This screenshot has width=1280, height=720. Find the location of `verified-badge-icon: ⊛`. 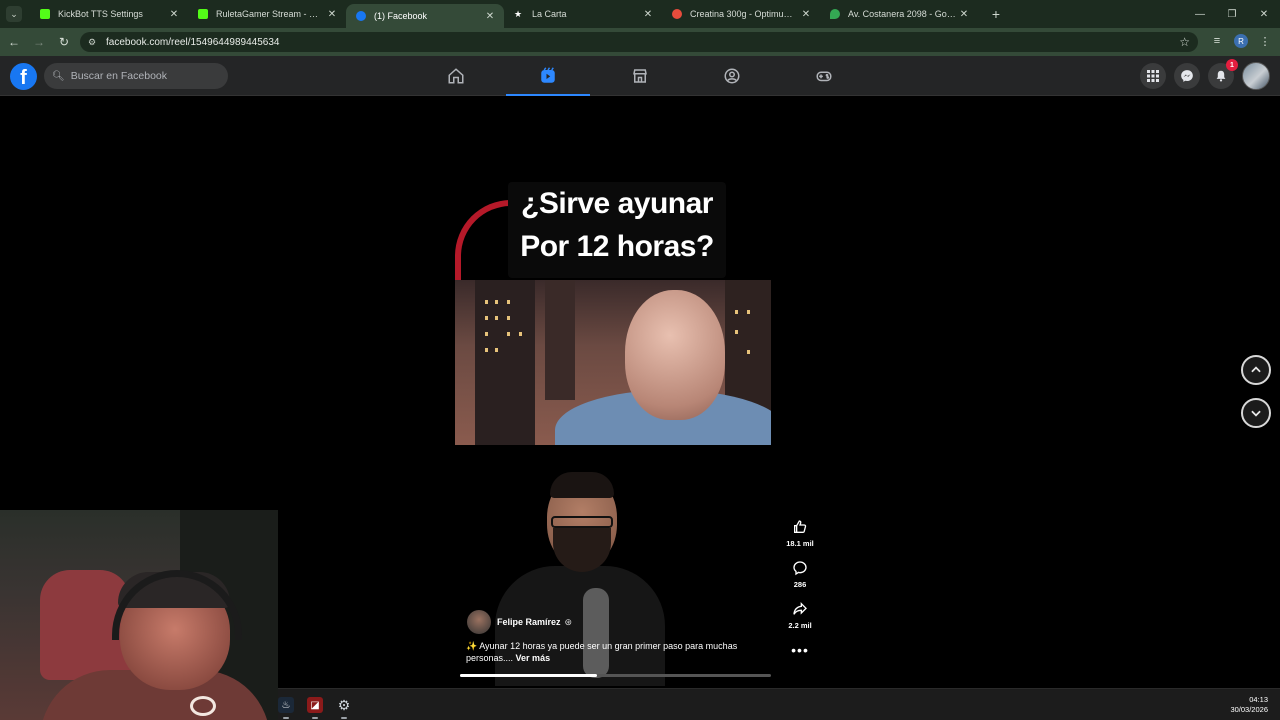

verified-badge-icon: ⊛ is located at coordinates (568, 621).